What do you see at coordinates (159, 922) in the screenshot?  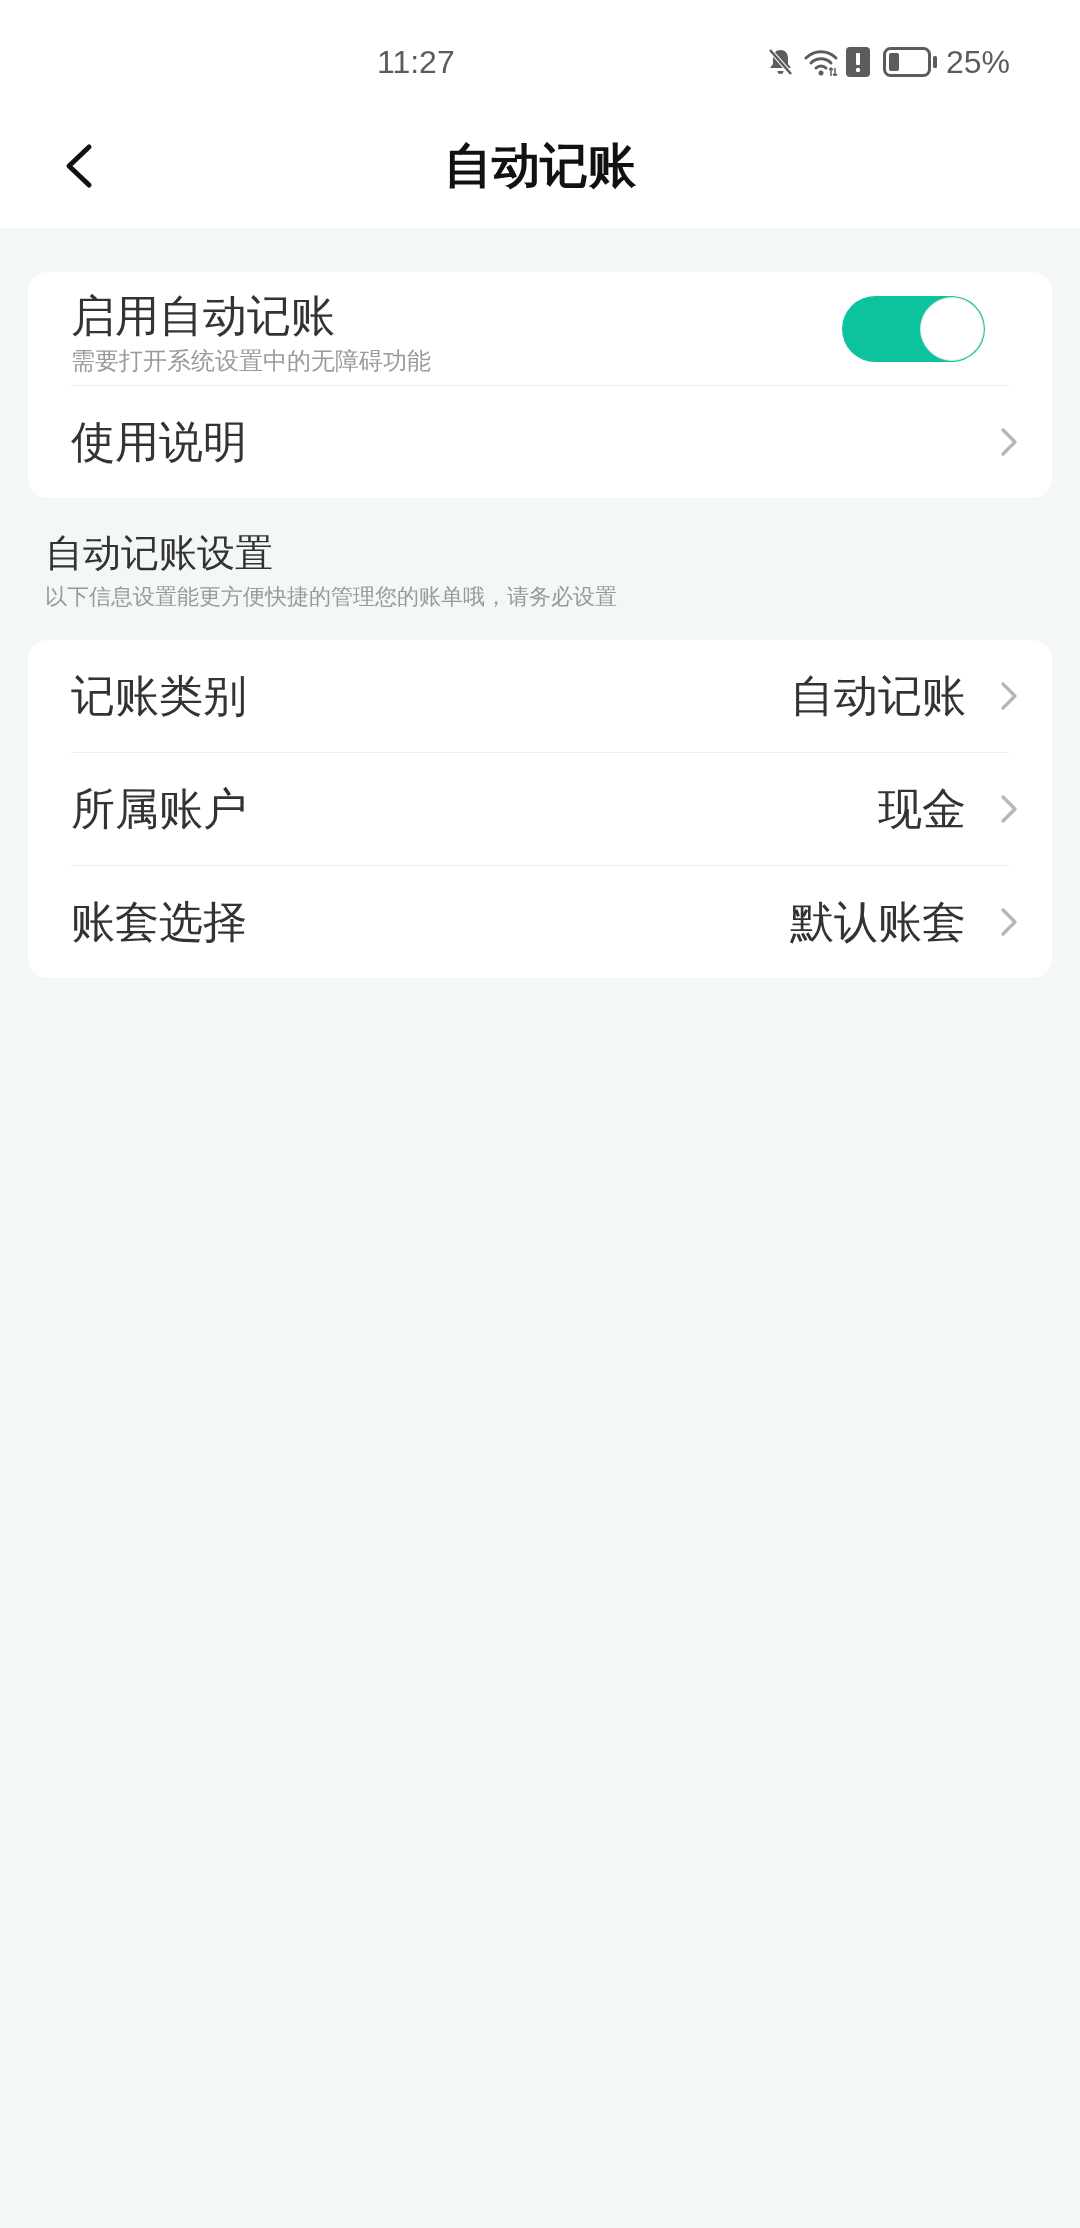 I see `setting-label: 账套选择` at bounding box center [159, 922].